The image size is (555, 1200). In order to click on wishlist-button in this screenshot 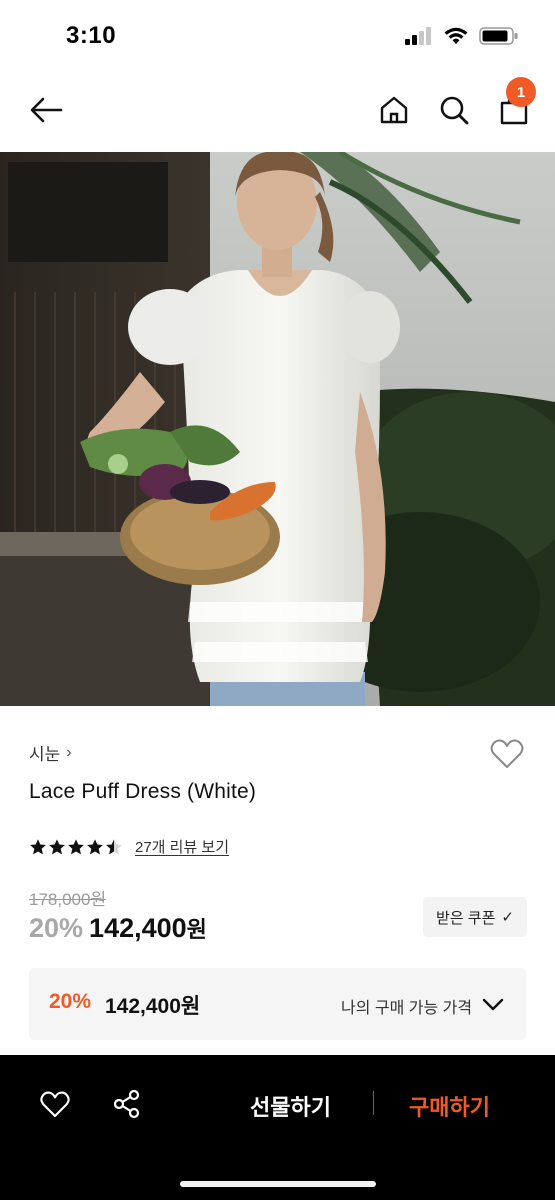, I will do `click(507, 754)`.